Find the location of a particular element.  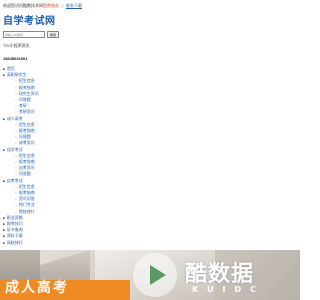

nav-submenu: 招生信息报考指南研究生资讯问答题考研考研资讯 is located at coordinates (21, 96).